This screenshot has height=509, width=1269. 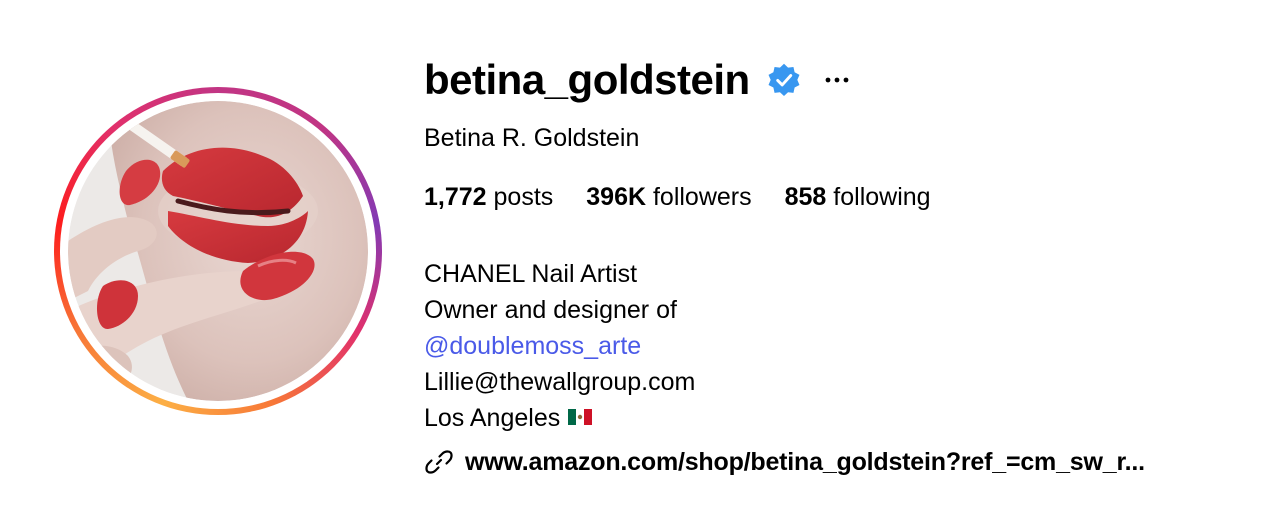 I want to click on full-name: Betina R. Goldstein, so click(x=532, y=138).